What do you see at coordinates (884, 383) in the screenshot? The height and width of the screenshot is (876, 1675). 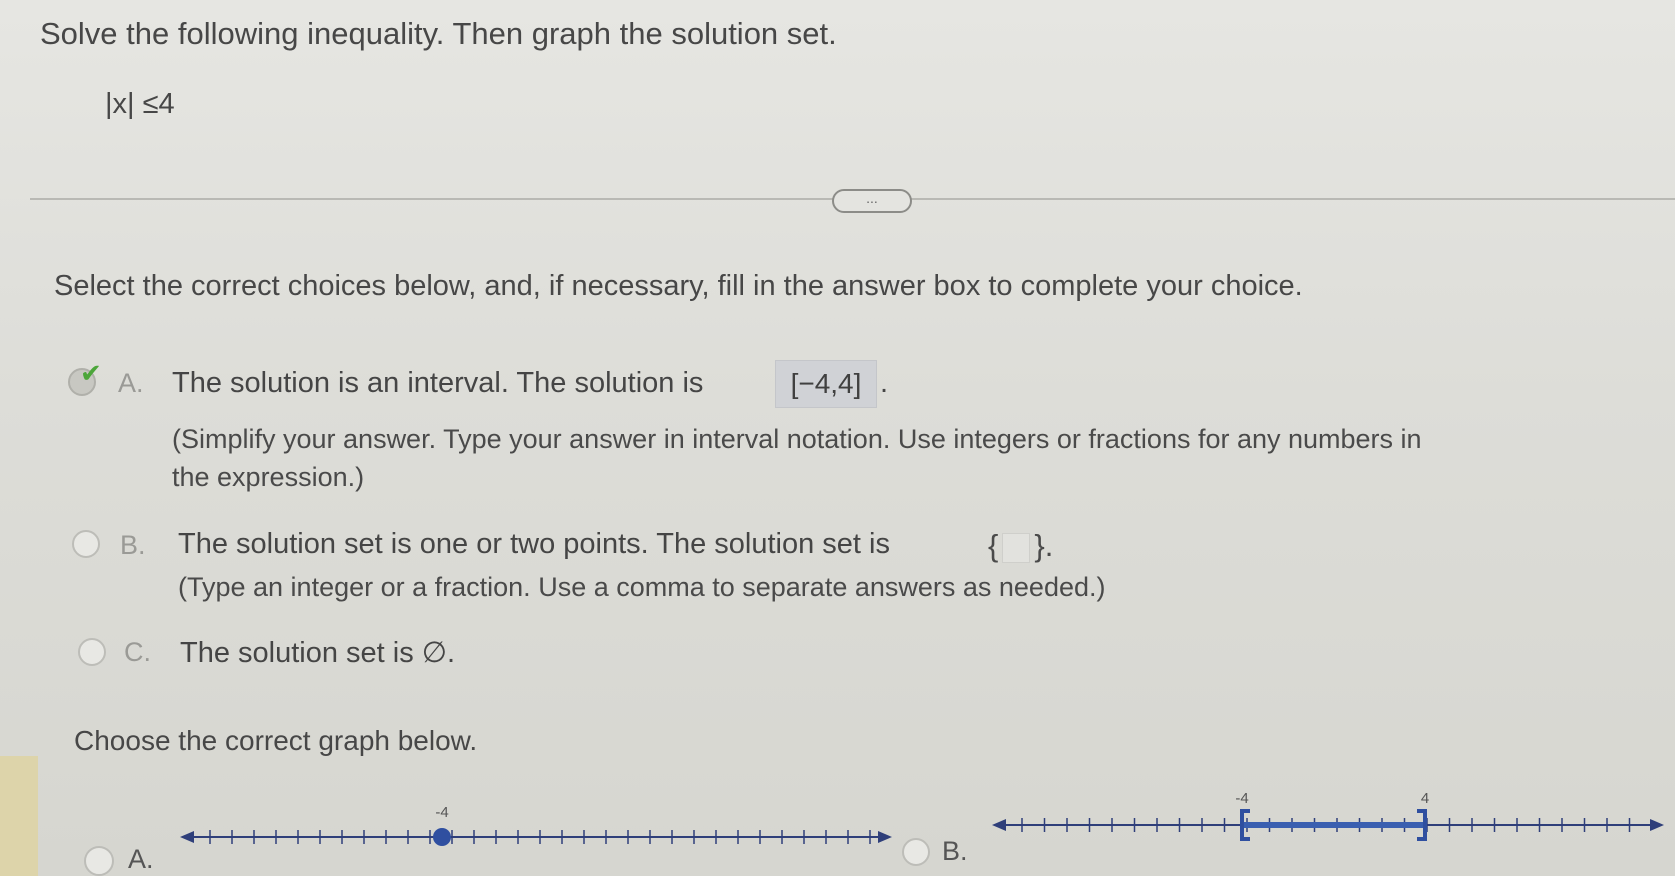 I see `choice-a-period: .` at bounding box center [884, 383].